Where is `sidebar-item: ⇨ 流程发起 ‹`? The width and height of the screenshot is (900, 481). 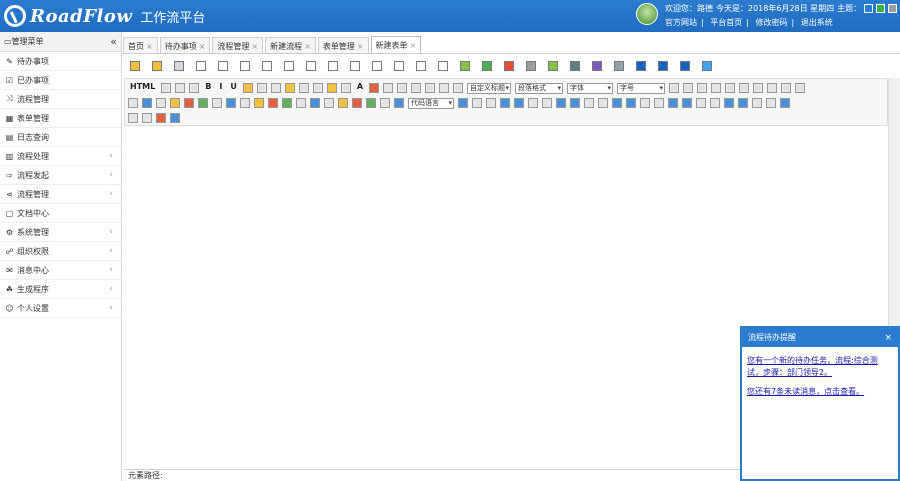
sidebar-item: ⇨ 流程发起 ‹ is located at coordinates (60, 175).